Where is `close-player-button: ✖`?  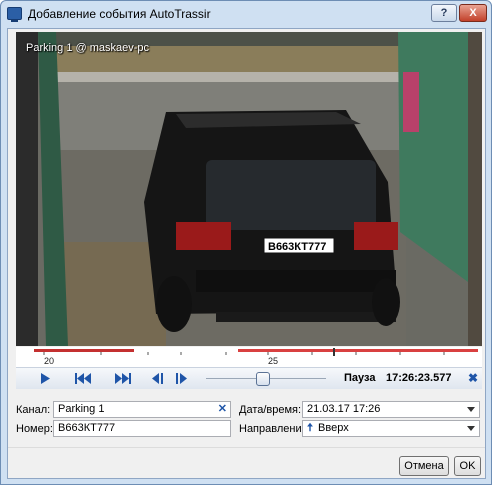 close-player-button: ✖ is located at coordinates (473, 378).